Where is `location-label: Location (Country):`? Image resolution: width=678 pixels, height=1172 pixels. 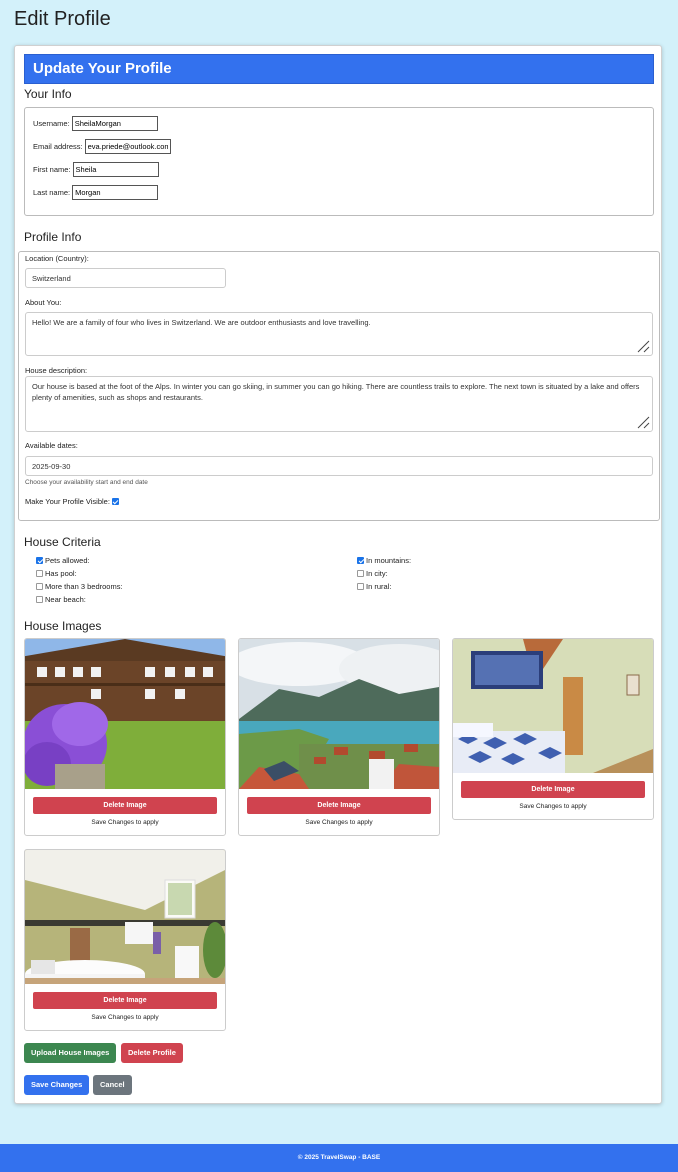
location-label: Location (Country): is located at coordinates (57, 258).